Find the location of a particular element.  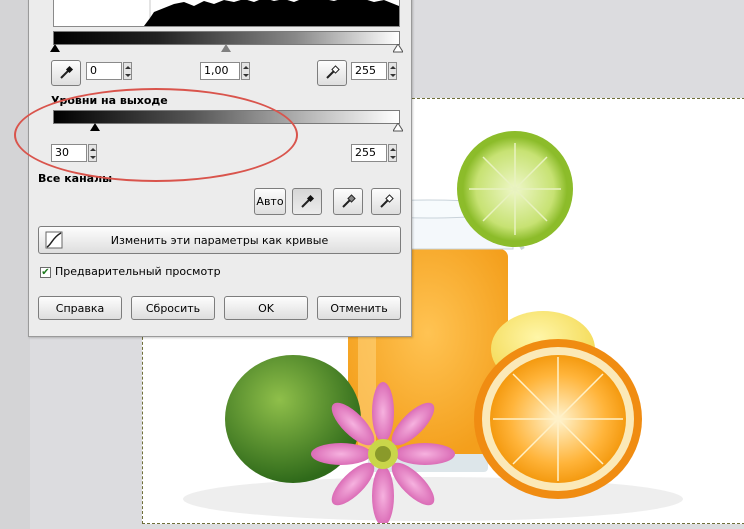

input-high-field: 255 is located at coordinates (369, 71).